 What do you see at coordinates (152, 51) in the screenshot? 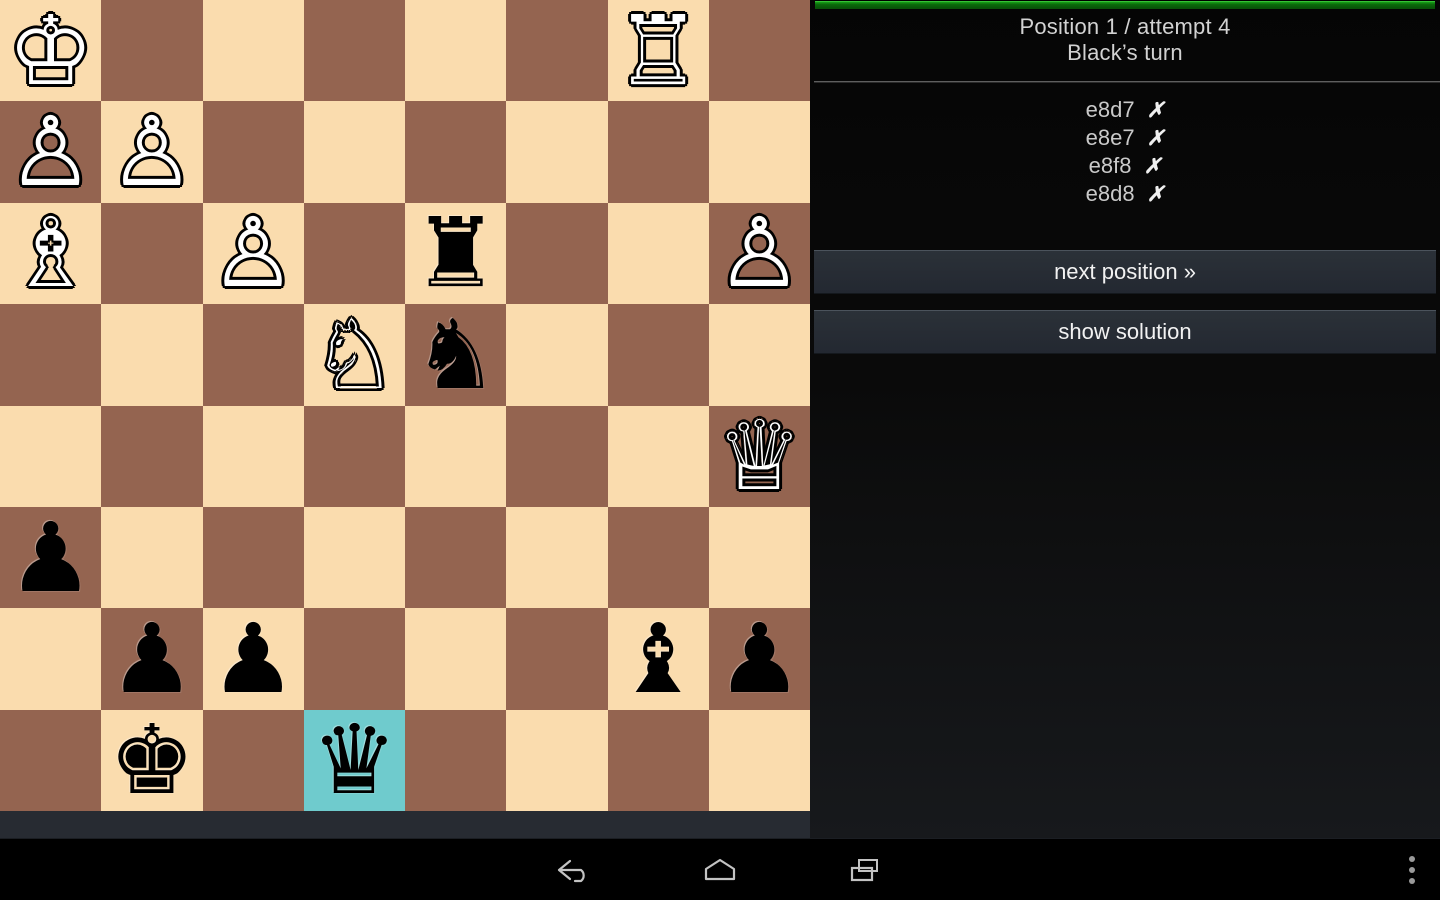
I see `board-square-b8` at bounding box center [152, 51].